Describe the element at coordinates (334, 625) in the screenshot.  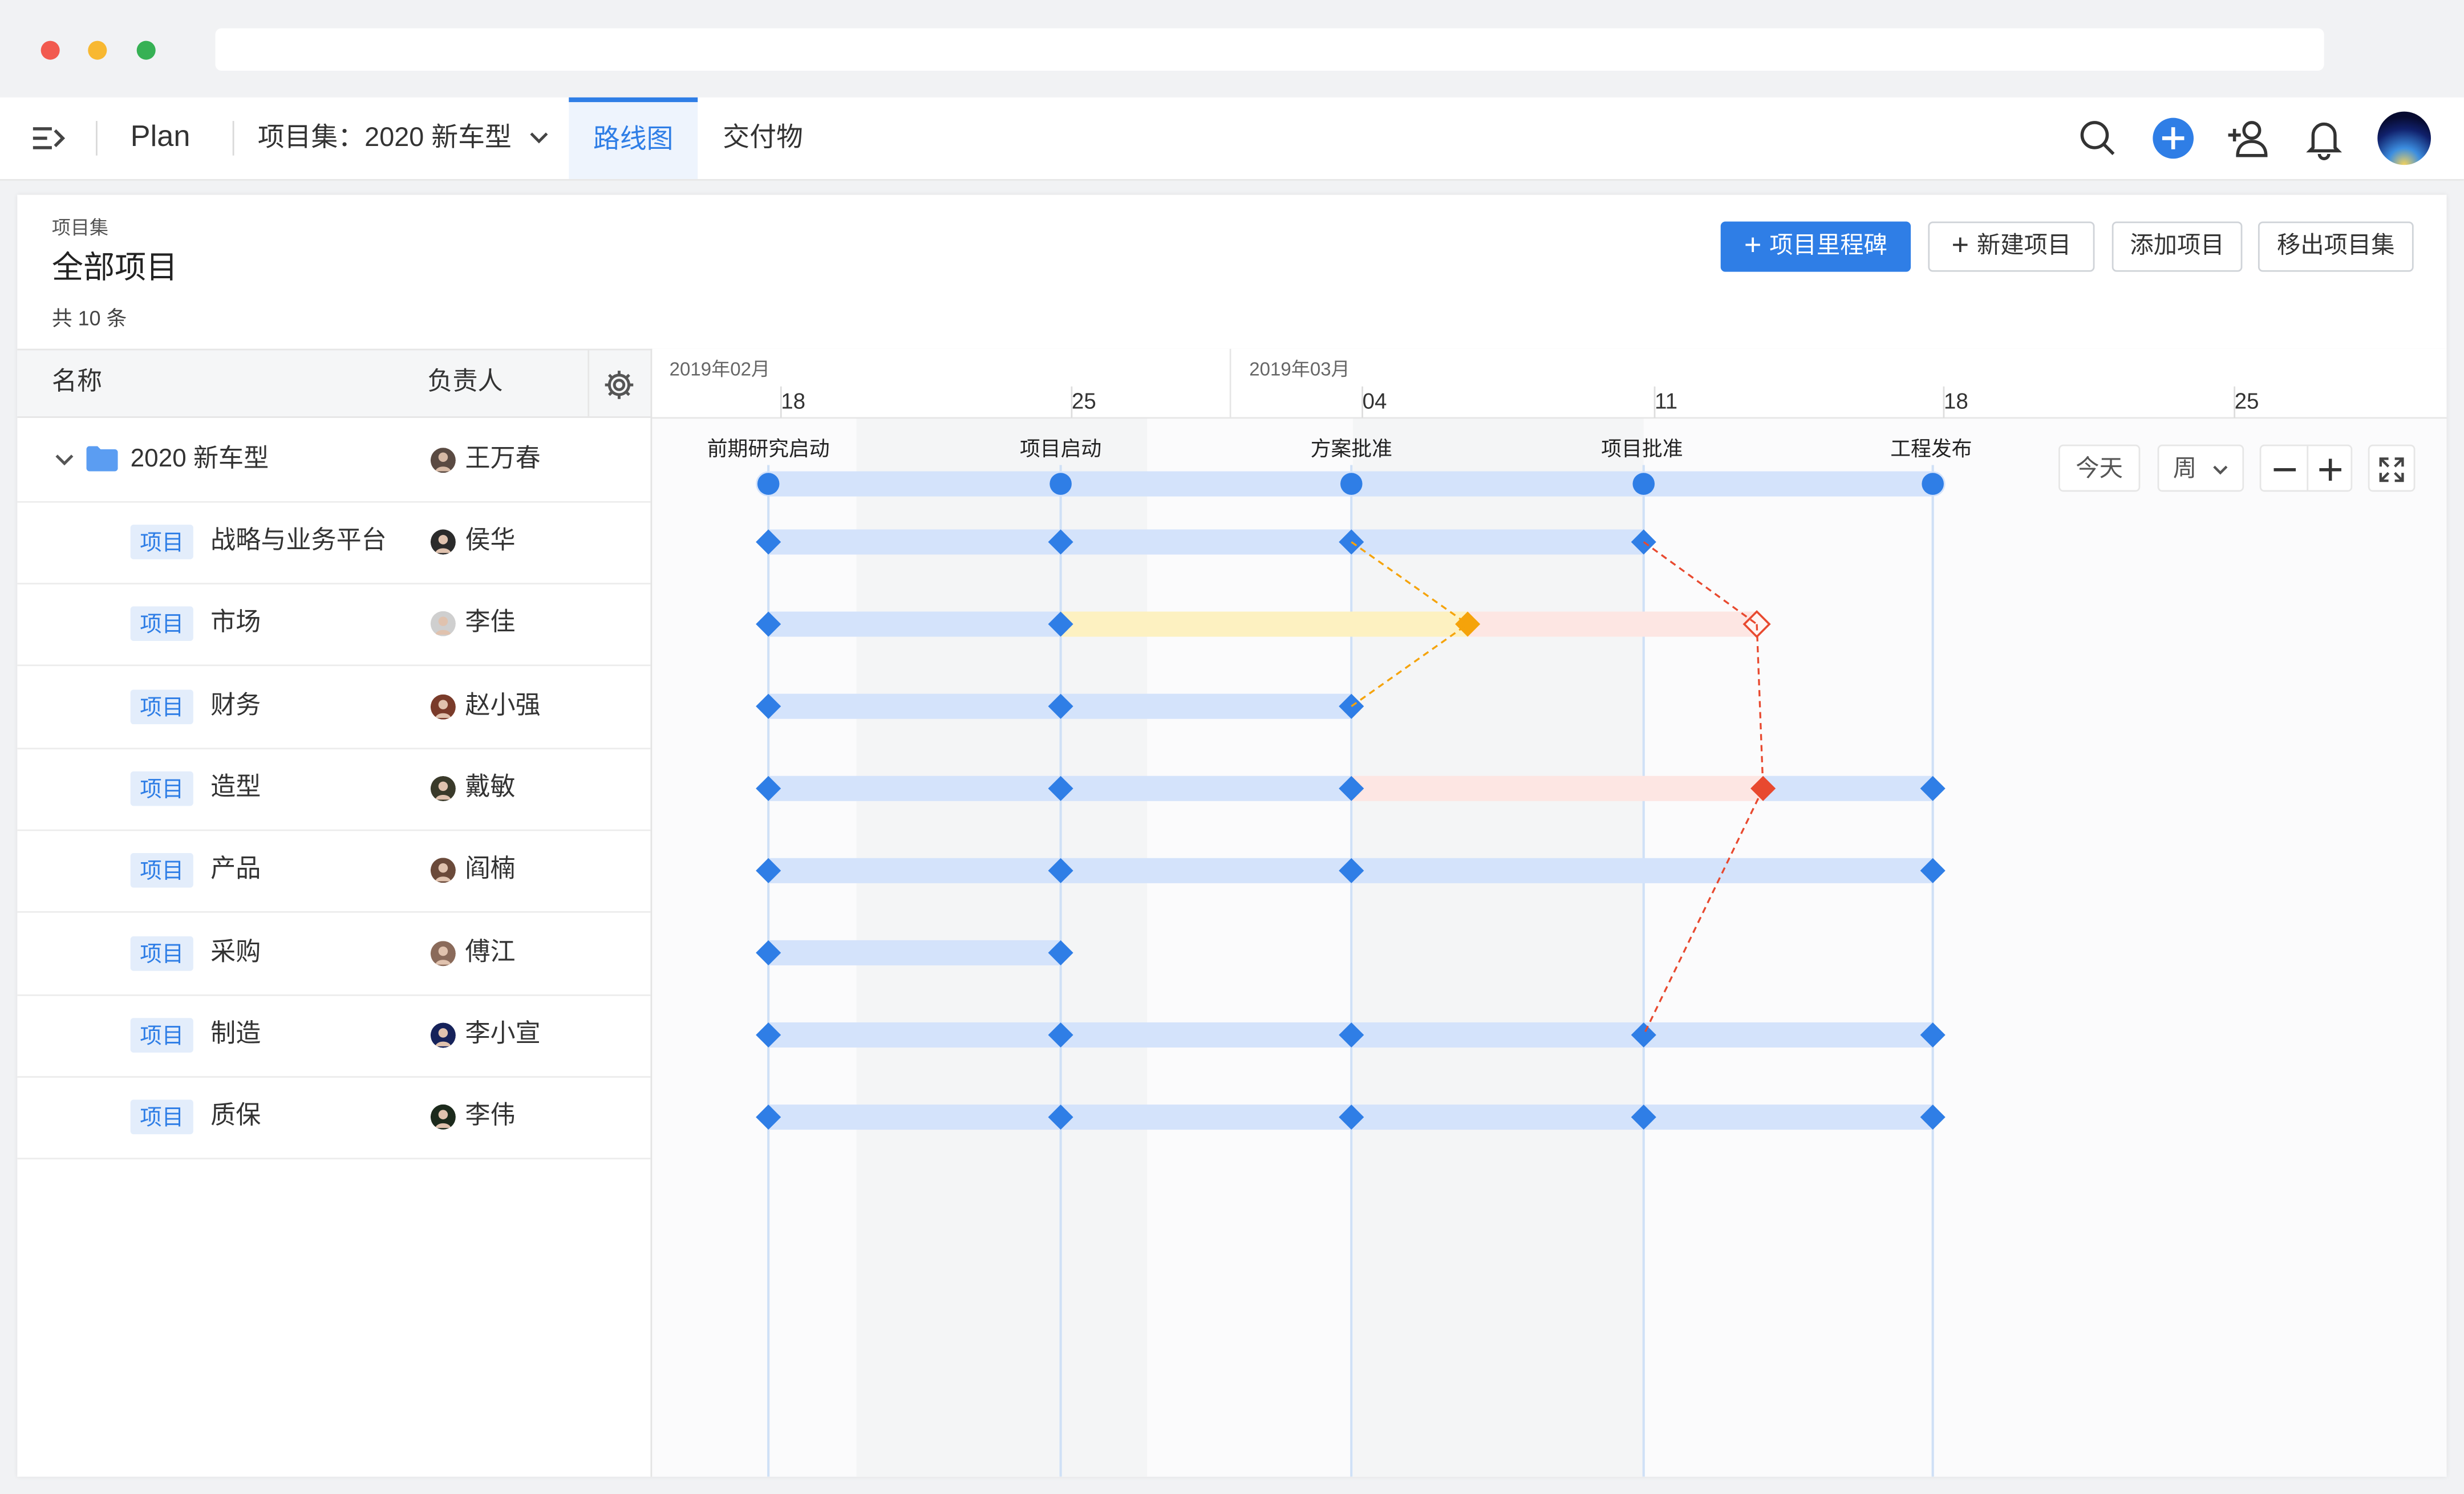
I see `table-row: 项目 市场 李佳` at that location.